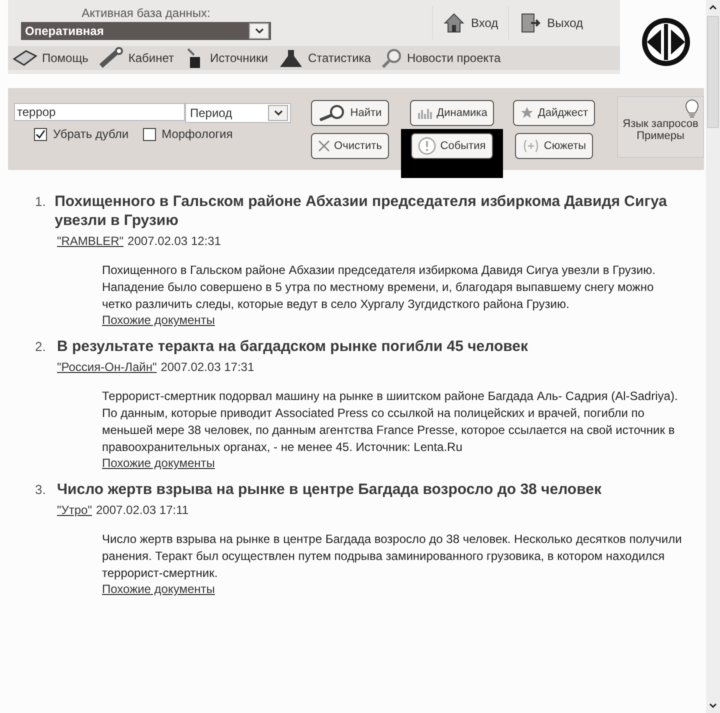 The image size is (720, 713). Describe the element at coordinates (329, 489) in the screenshot. I see `result-title: Число жертв взрыва на рынке в центре Багдада возросло до 38 человек` at that location.